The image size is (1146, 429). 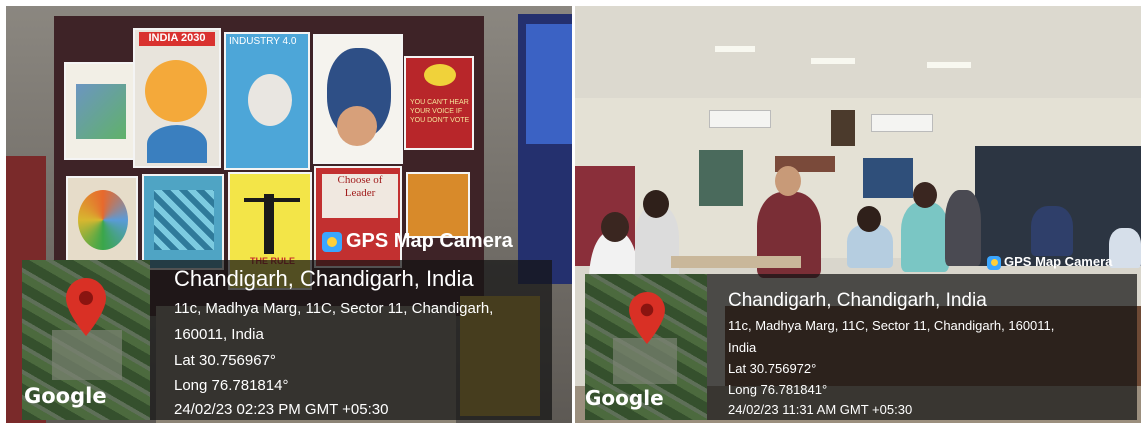 I want to click on poster-woman-face, so click(x=358, y=99).